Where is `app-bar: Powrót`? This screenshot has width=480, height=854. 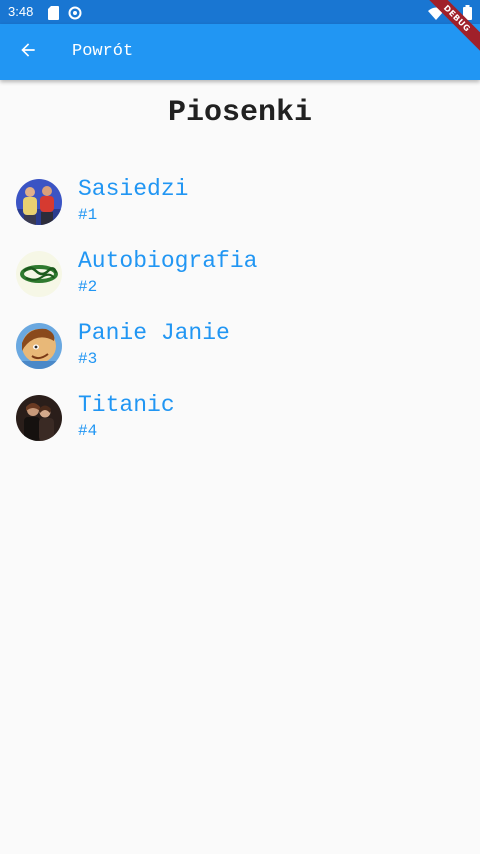 app-bar: Powrót is located at coordinates (240, 52).